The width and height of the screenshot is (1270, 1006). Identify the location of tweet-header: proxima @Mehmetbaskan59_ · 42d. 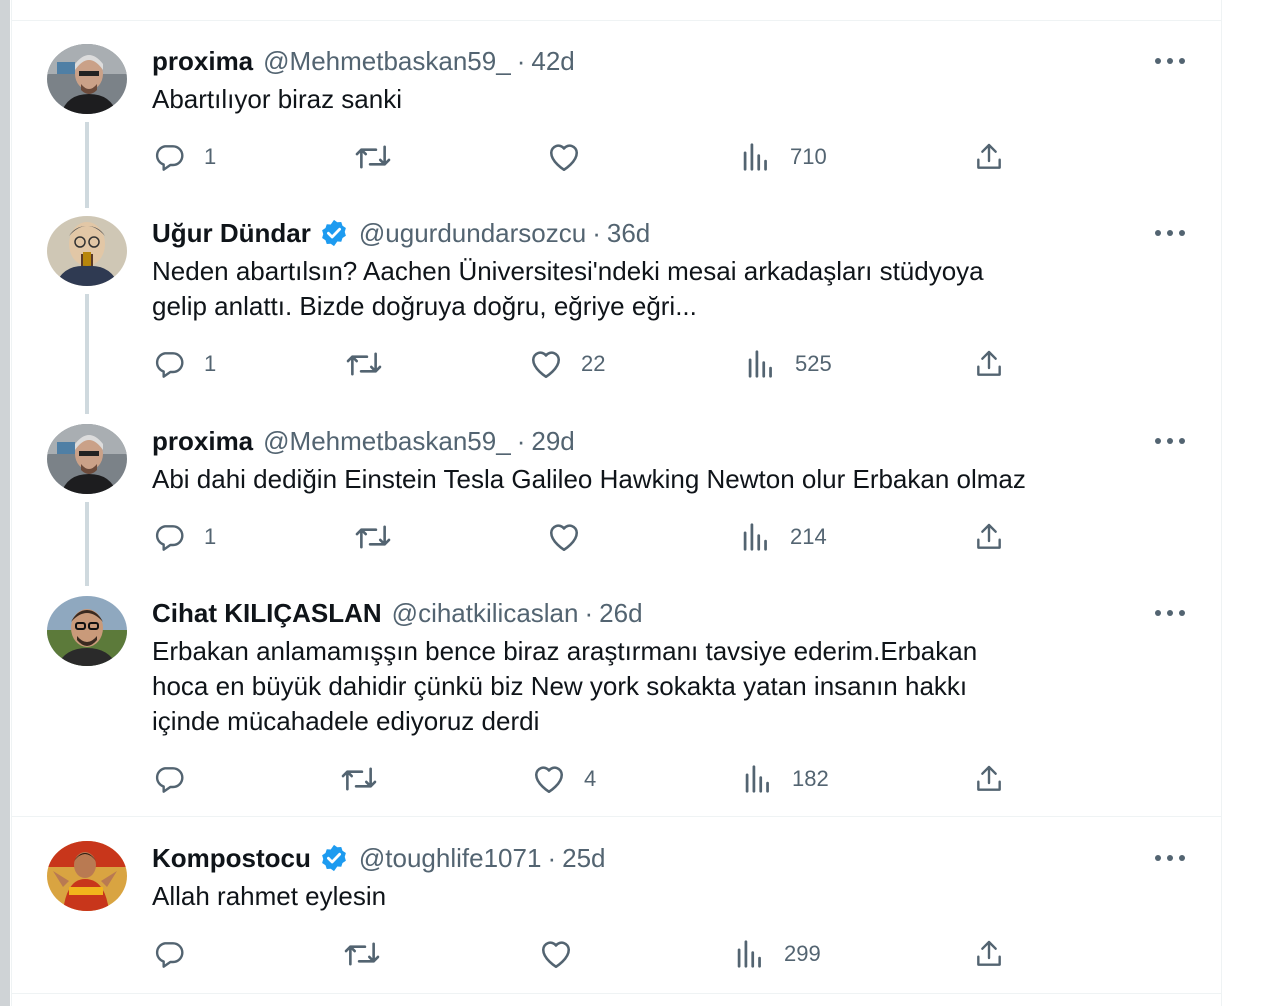
(363, 61).